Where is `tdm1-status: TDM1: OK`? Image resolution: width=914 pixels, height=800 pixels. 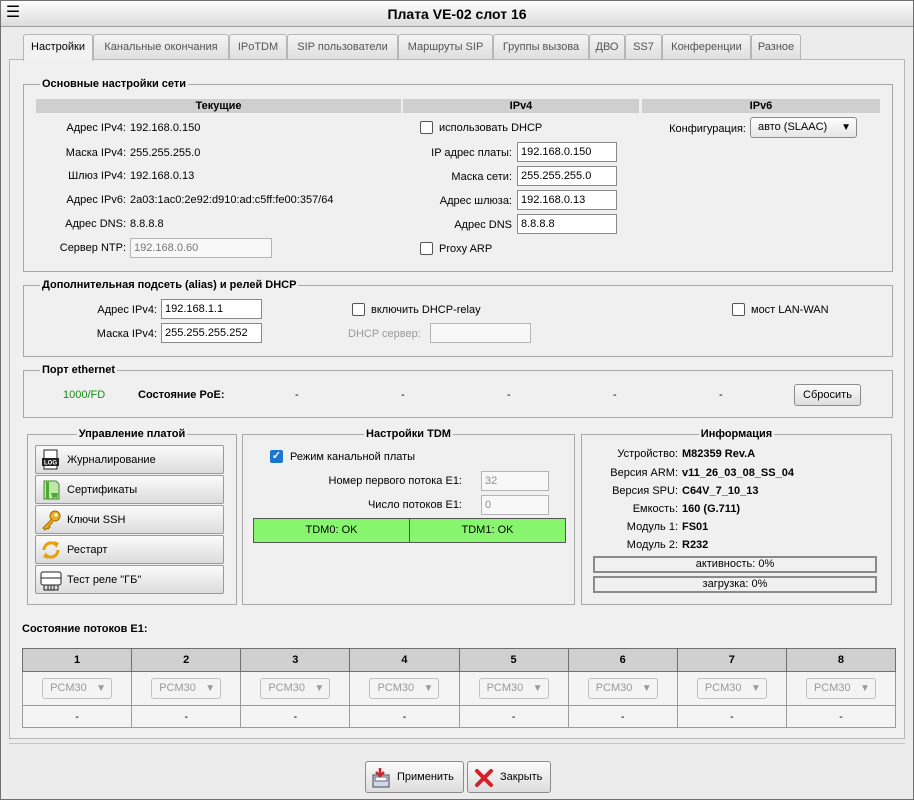 tdm1-status: TDM1: OK is located at coordinates (487, 530).